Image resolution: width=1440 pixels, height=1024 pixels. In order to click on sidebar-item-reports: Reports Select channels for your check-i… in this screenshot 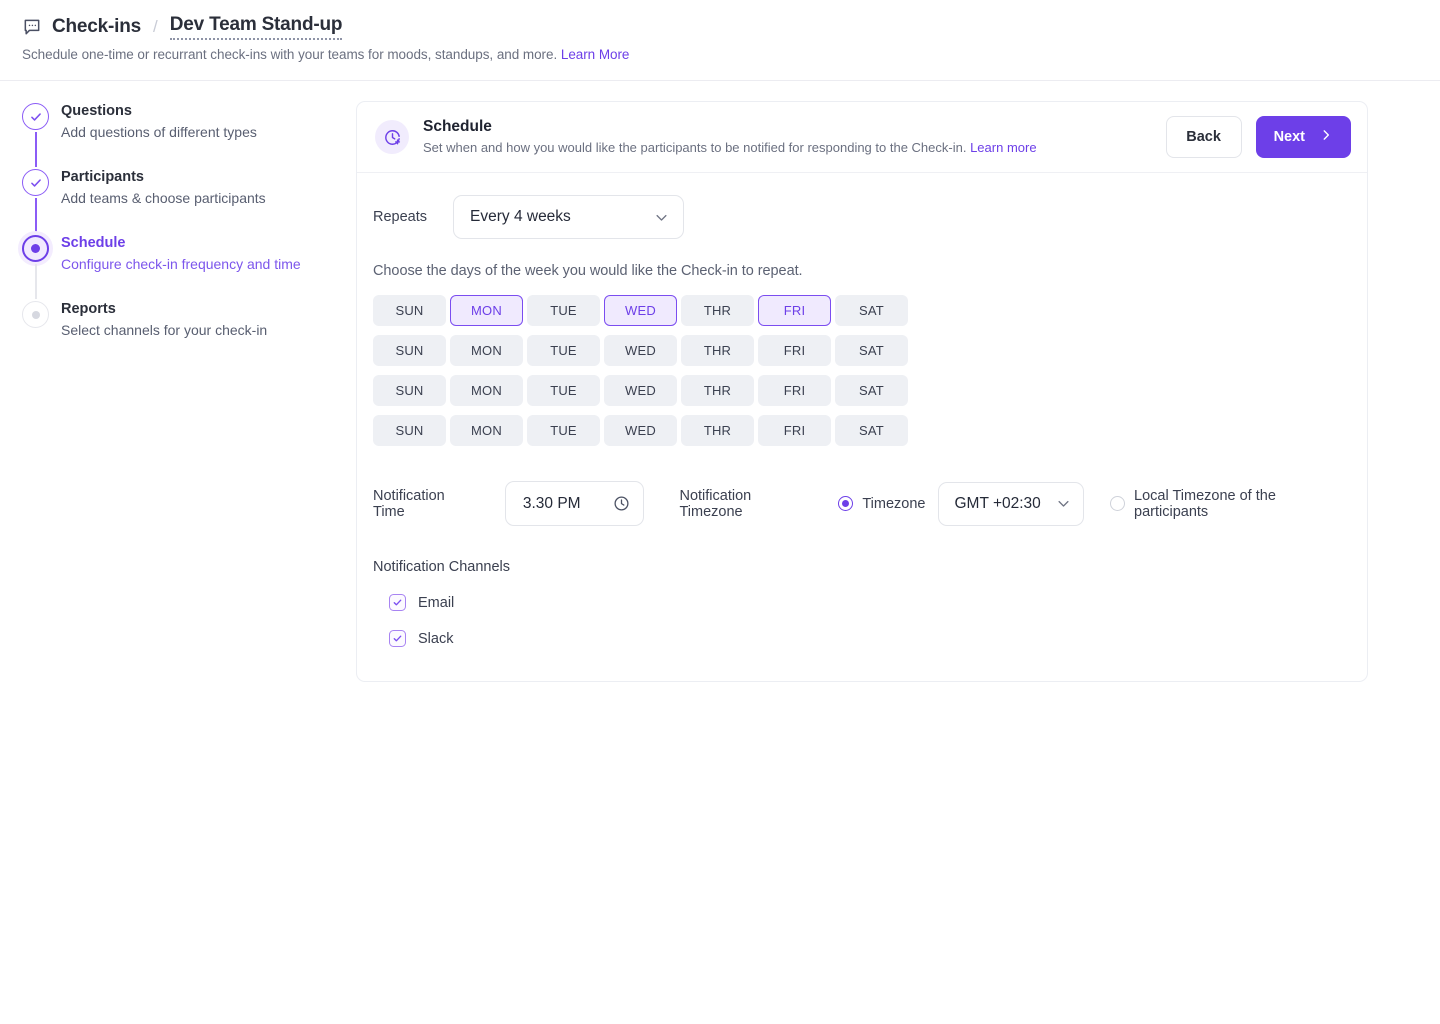, I will do `click(182, 319)`.